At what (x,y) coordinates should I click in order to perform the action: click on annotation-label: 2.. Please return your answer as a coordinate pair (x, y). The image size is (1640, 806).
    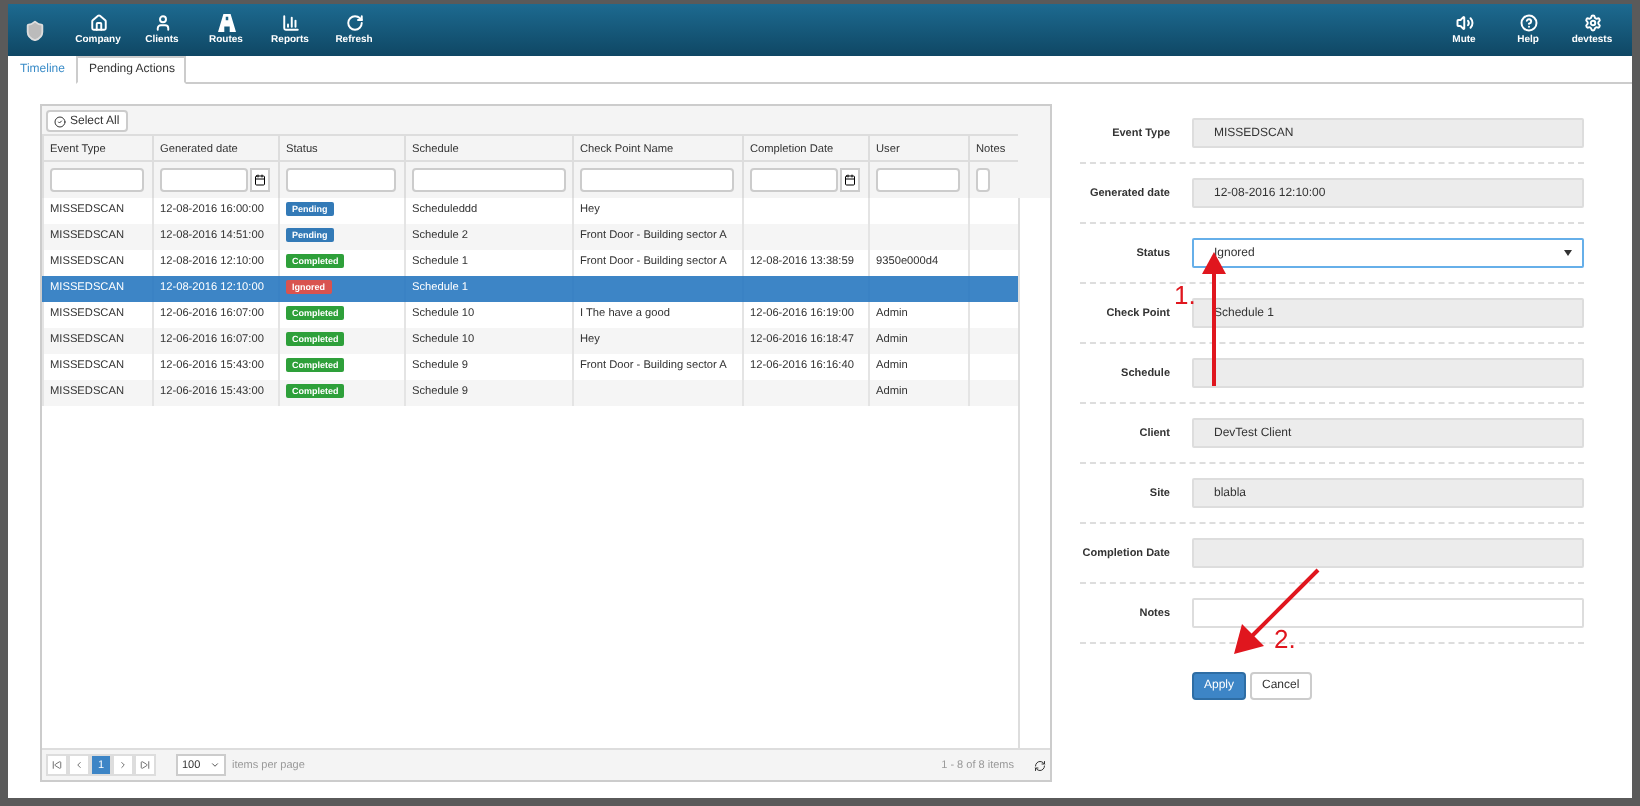
    Looking at the image, I should click on (1285, 639).